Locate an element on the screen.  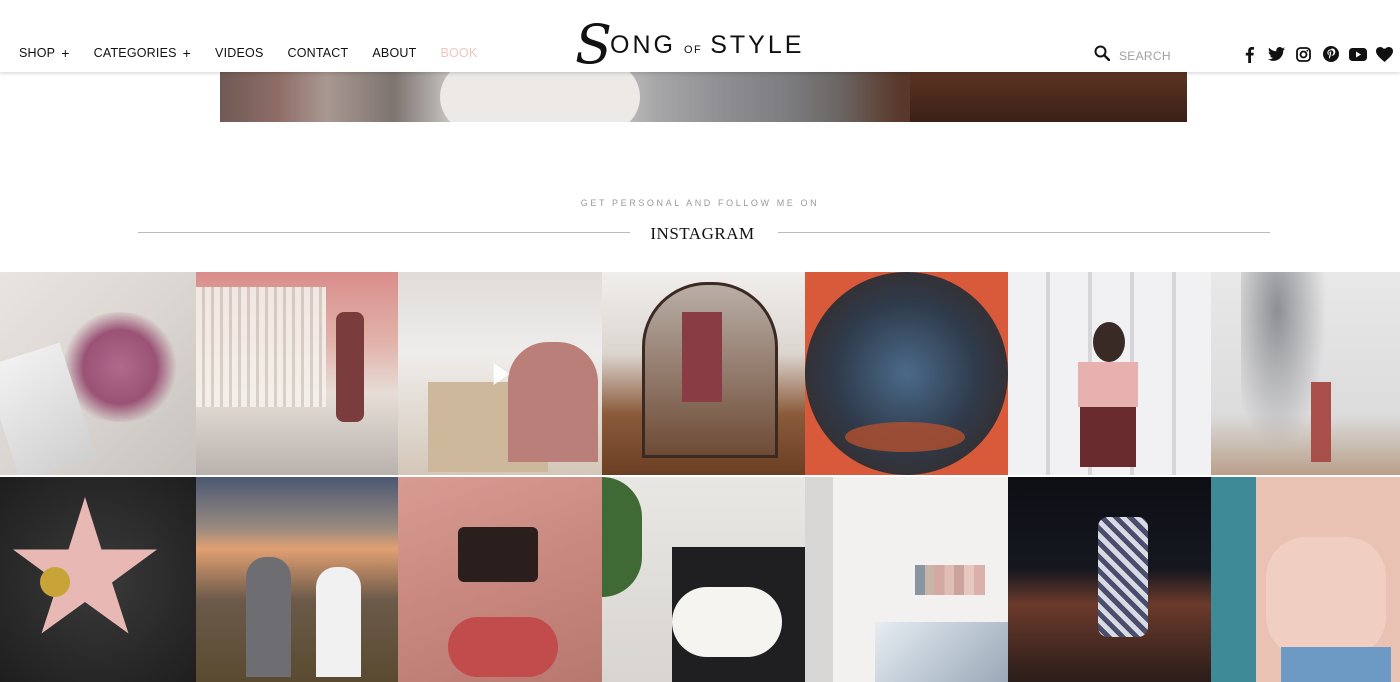
nav-book: BOOK is located at coordinates (458, 53).